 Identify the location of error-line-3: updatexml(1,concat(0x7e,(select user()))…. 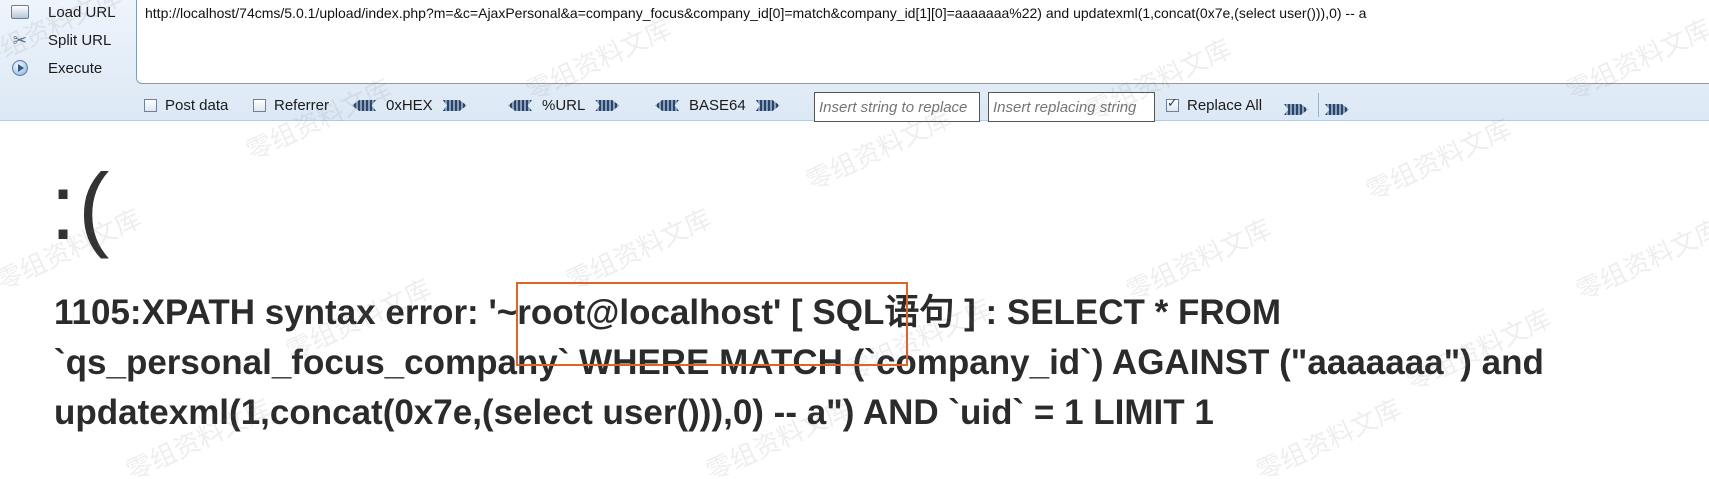
(634, 412).